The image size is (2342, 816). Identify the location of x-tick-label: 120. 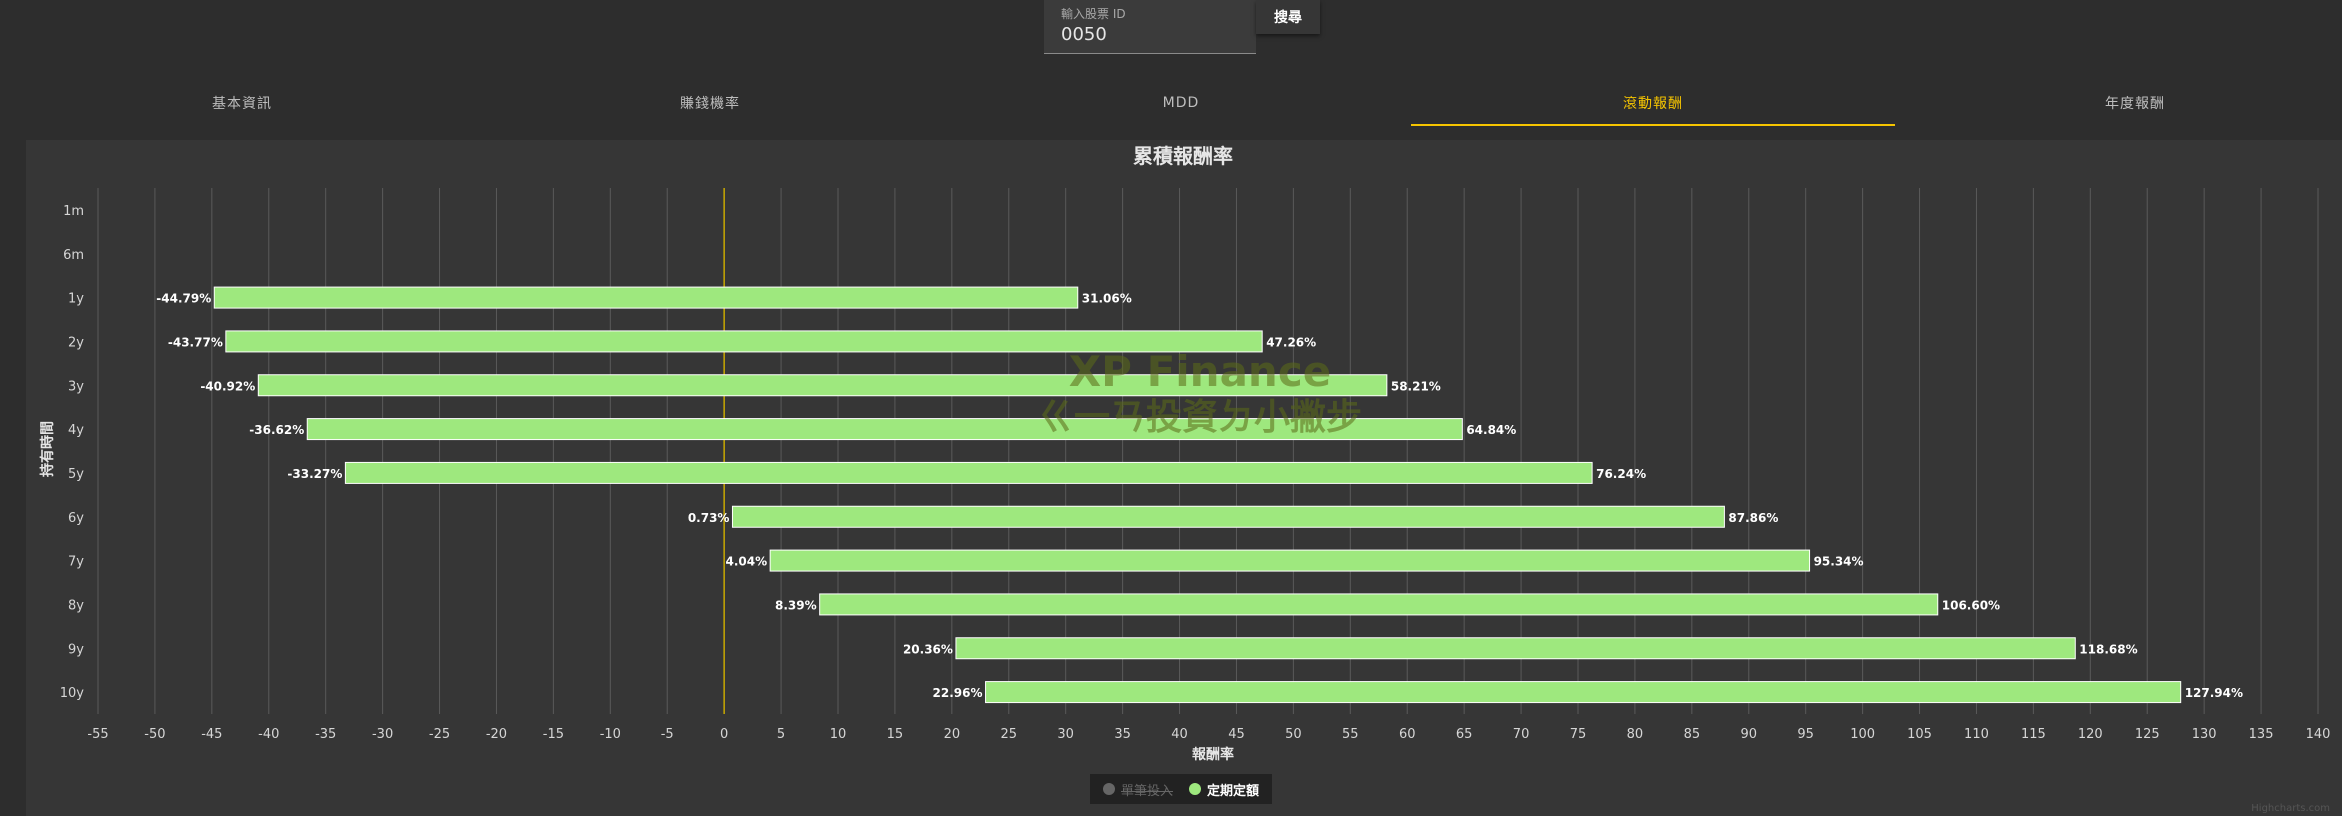
(2090, 734).